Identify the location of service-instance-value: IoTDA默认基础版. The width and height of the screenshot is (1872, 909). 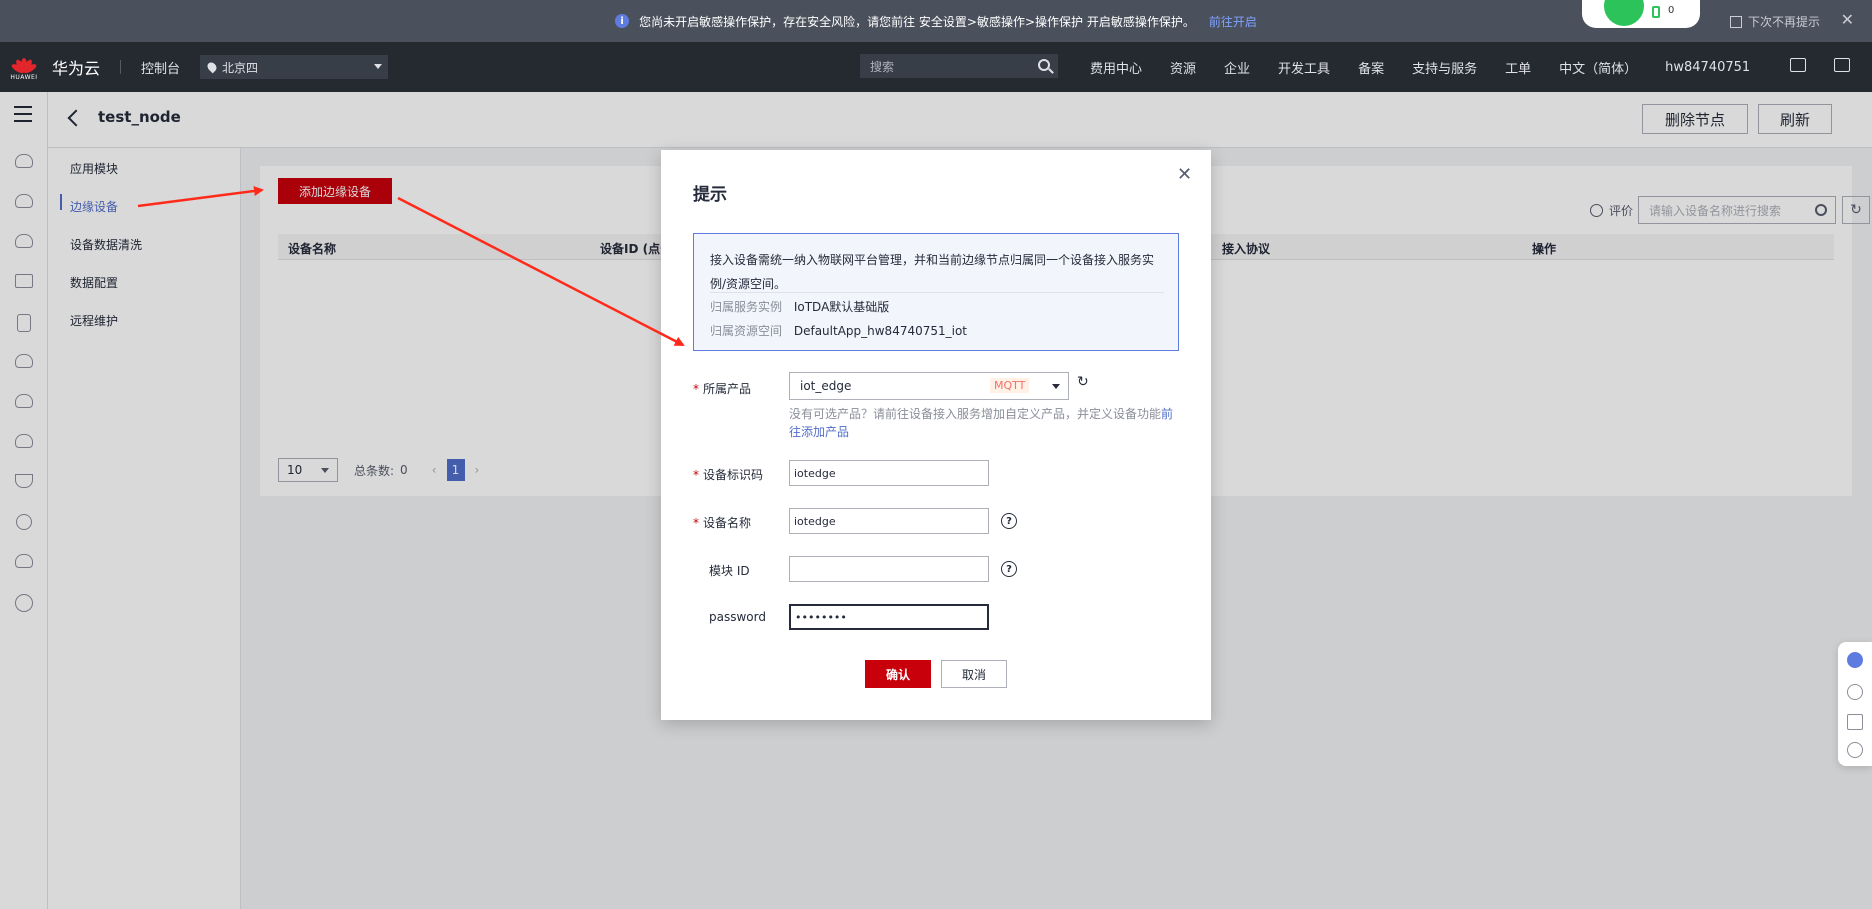
(841, 307).